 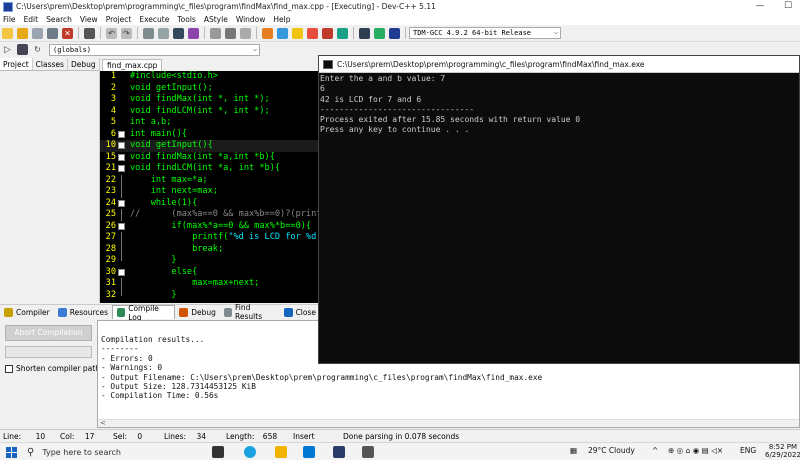 I want to click on maximize-button: ☐, so click(x=787, y=6).